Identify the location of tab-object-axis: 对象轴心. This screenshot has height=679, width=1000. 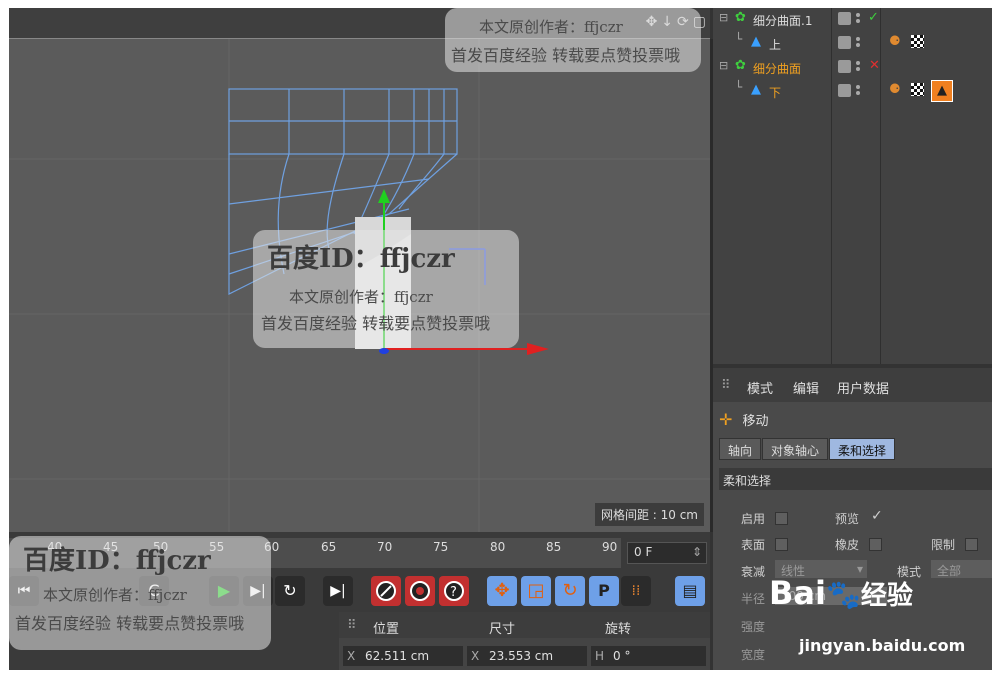
(795, 449).